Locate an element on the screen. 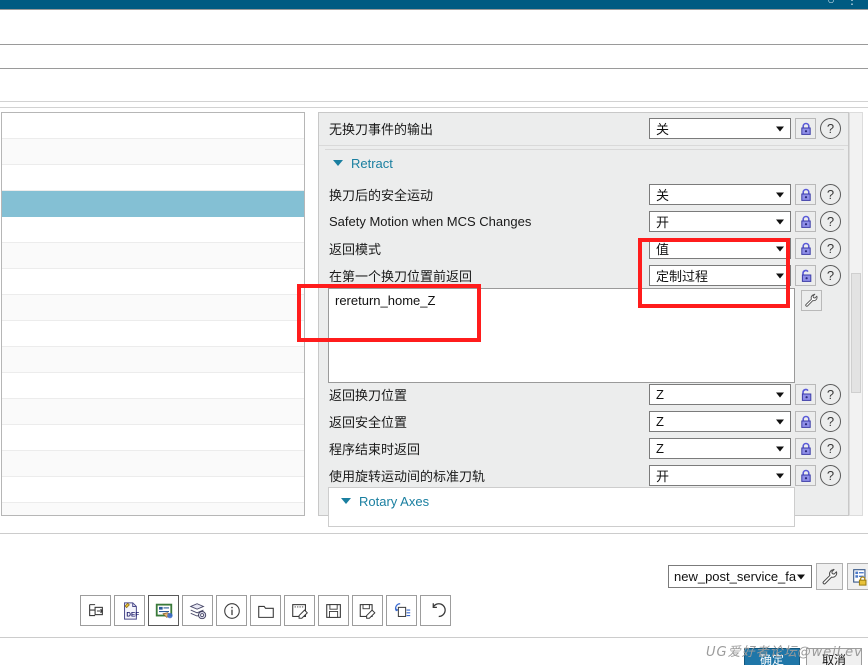 This screenshot has height=665, width=868. section-header-retract: Retract is located at coordinates (584, 162).